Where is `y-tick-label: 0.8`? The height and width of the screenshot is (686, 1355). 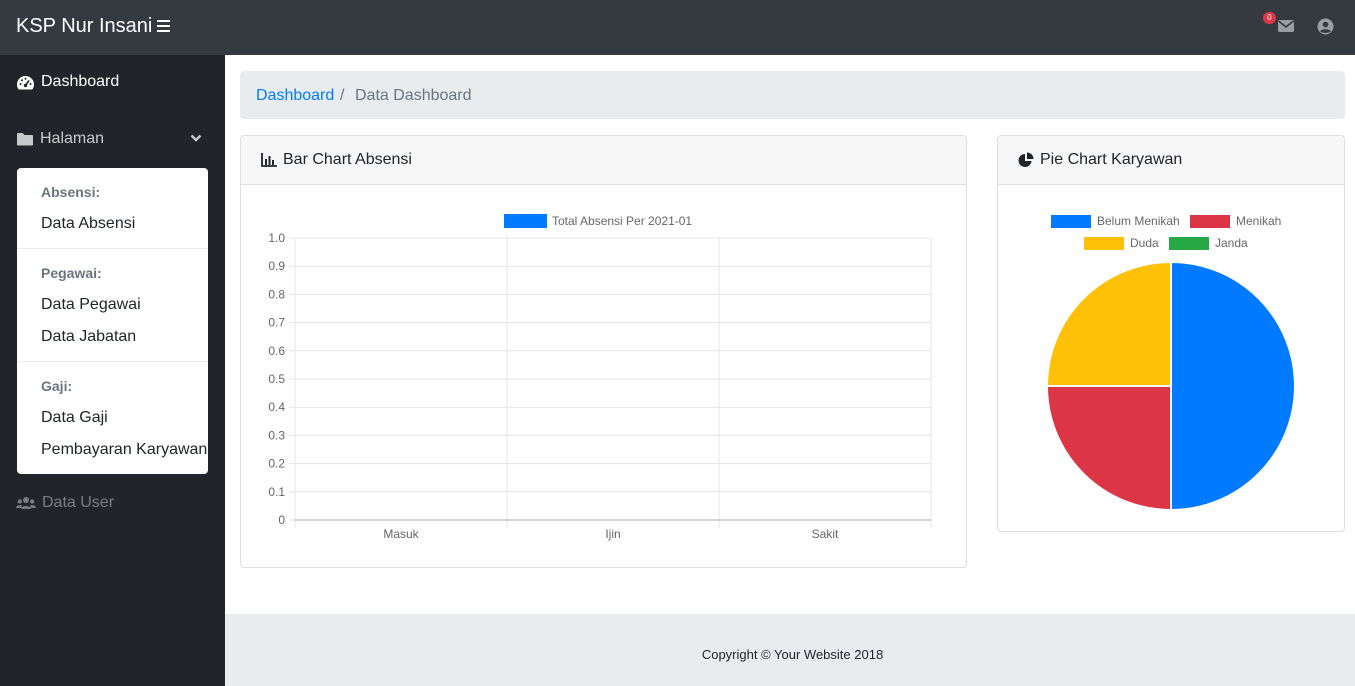
y-tick-label: 0.8 is located at coordinates (276, 294).